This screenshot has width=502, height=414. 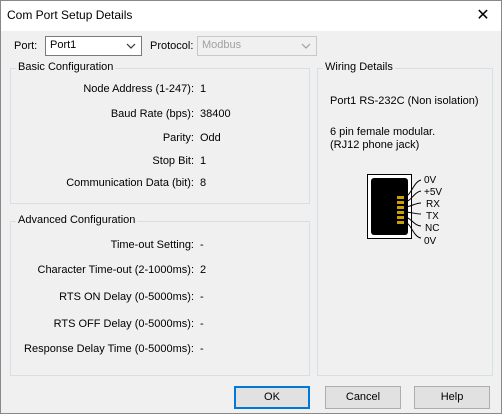 I want to click on baud-rate-label: Baud Rate (bps):, so click(x=152, y=114).